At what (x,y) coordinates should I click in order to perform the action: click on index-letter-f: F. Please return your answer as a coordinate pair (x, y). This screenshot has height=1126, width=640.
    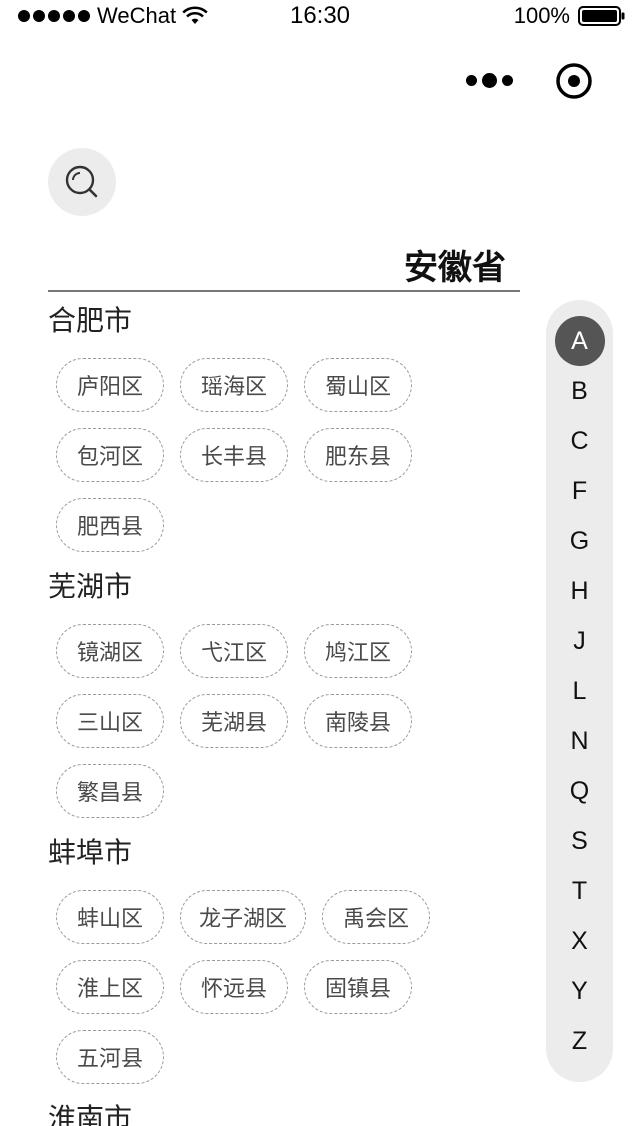
    Looking at the image, I should click on (579, 491).